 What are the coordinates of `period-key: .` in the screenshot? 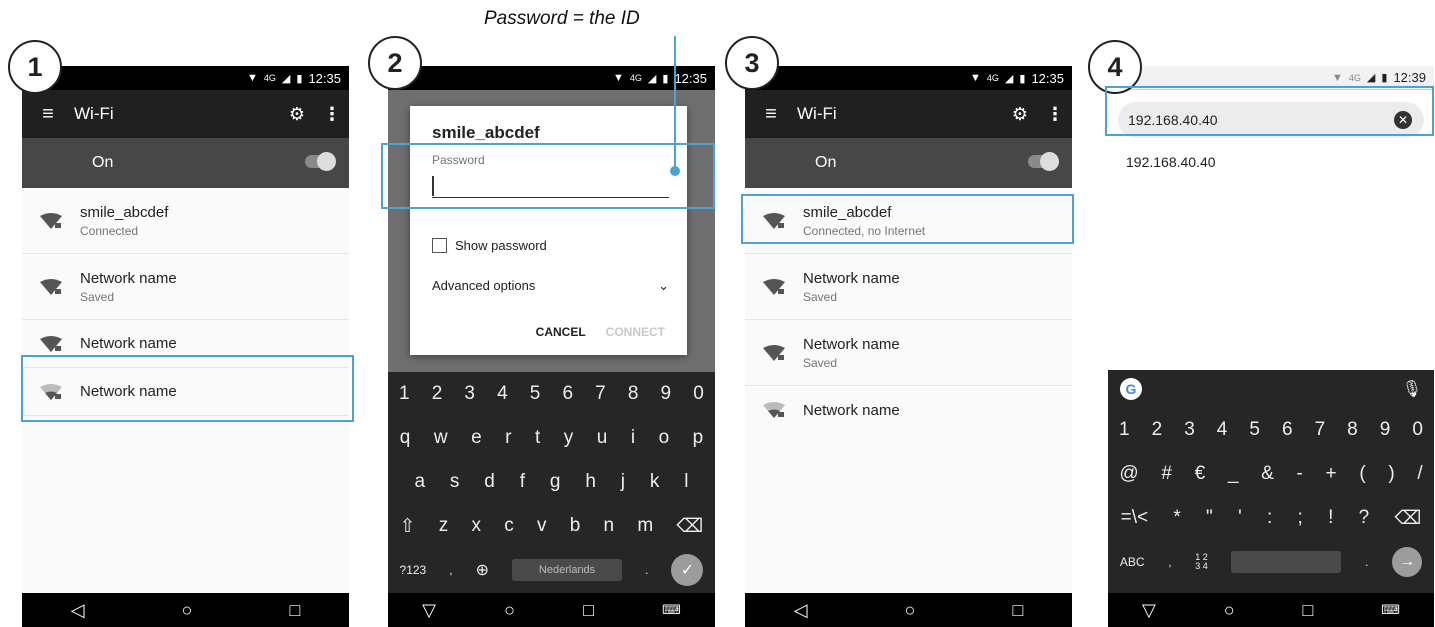 It's located at (646, 570).